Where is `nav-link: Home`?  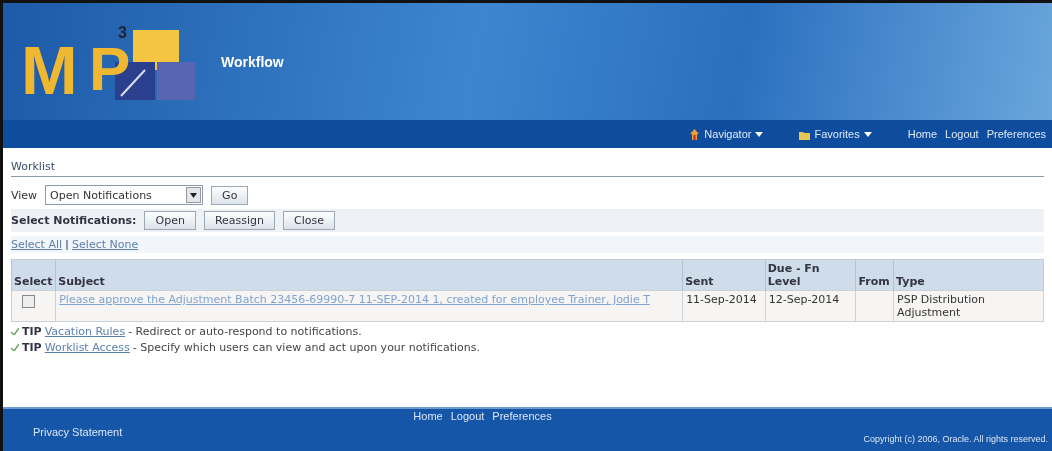
nav-link: Home is located at coordinates (922, 134).